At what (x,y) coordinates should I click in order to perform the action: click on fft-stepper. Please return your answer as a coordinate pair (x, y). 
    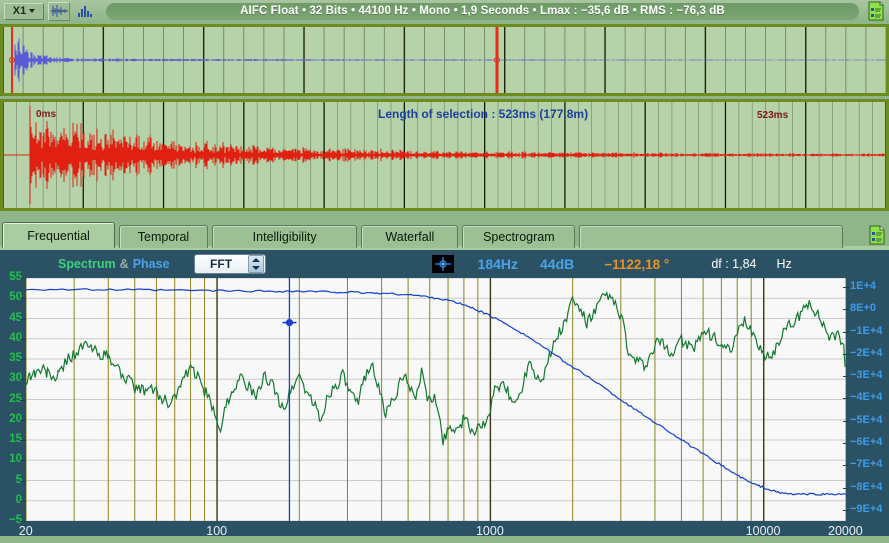
    Looking at the image, I should click on (255, 264).